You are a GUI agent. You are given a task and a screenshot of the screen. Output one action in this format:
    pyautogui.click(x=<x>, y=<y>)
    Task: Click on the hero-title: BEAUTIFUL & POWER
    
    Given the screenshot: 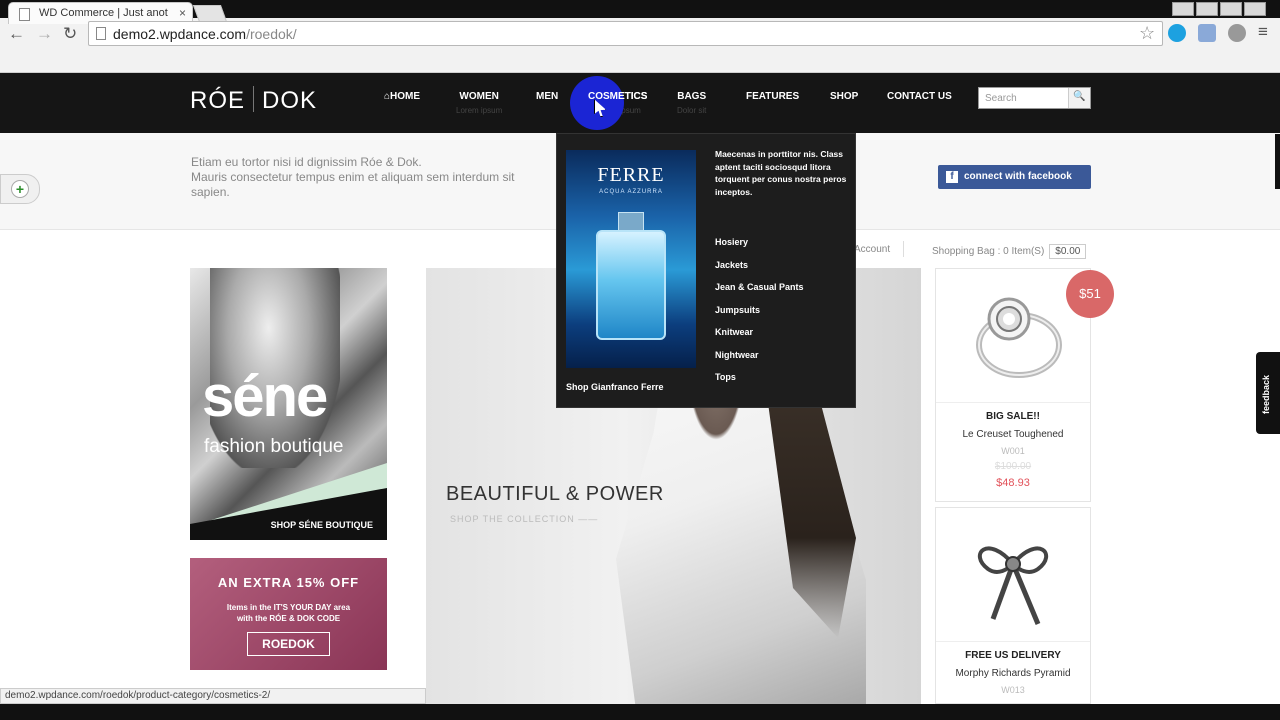 What is the action you would take?
    pyautogui.click(x=555, y=494)
    